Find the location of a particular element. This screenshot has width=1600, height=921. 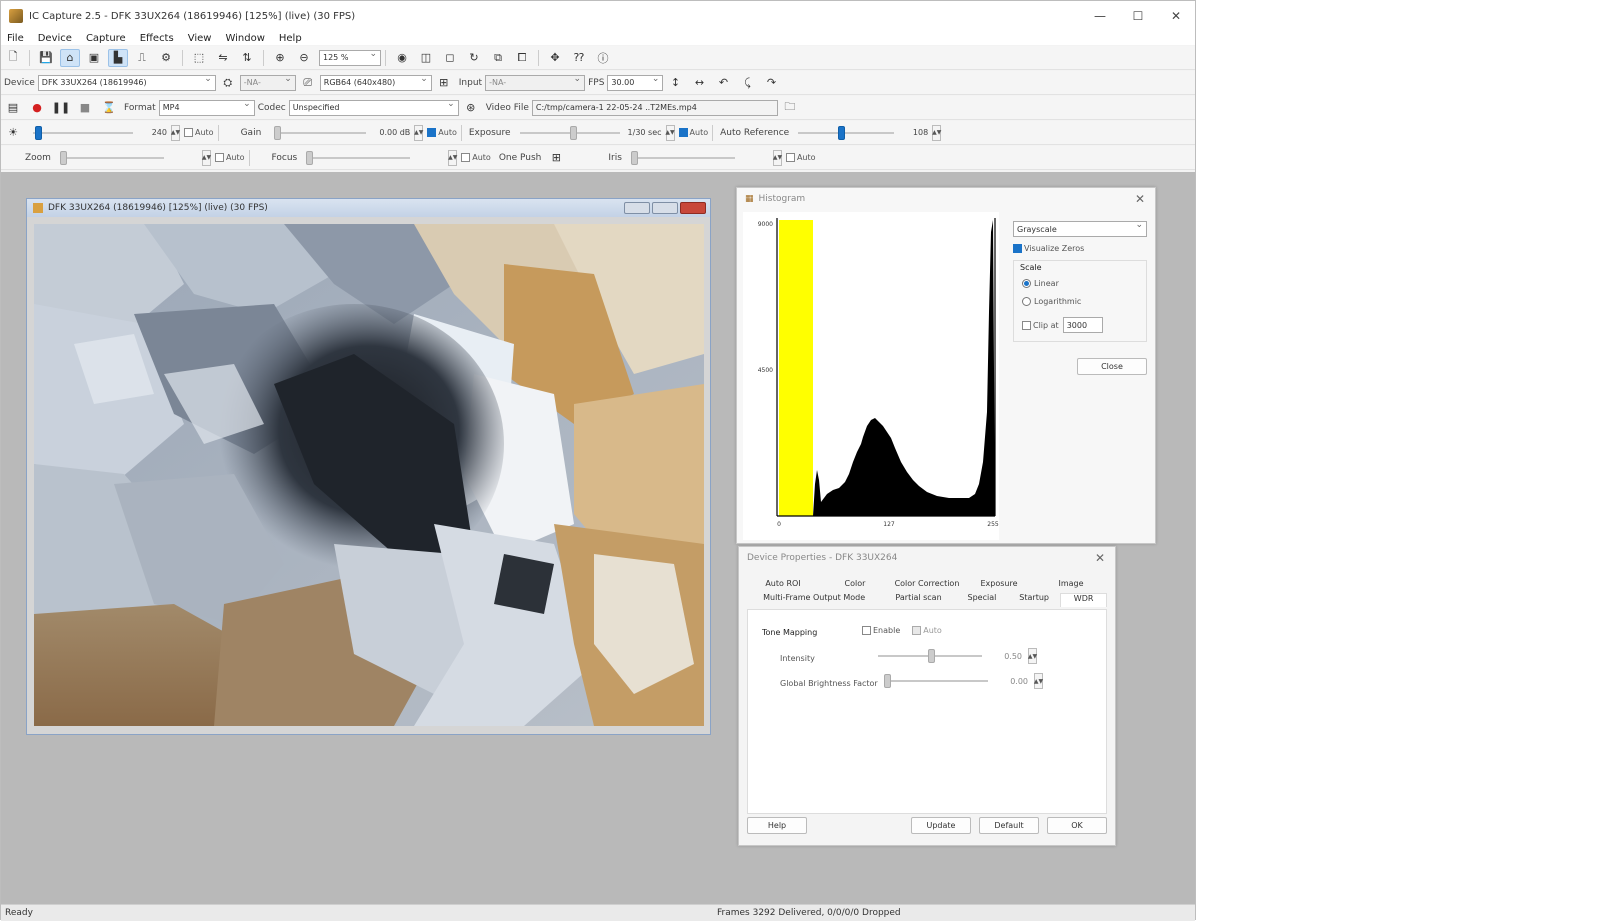

capture-settings-icon: ▤ is located at coordinates (13, 108).